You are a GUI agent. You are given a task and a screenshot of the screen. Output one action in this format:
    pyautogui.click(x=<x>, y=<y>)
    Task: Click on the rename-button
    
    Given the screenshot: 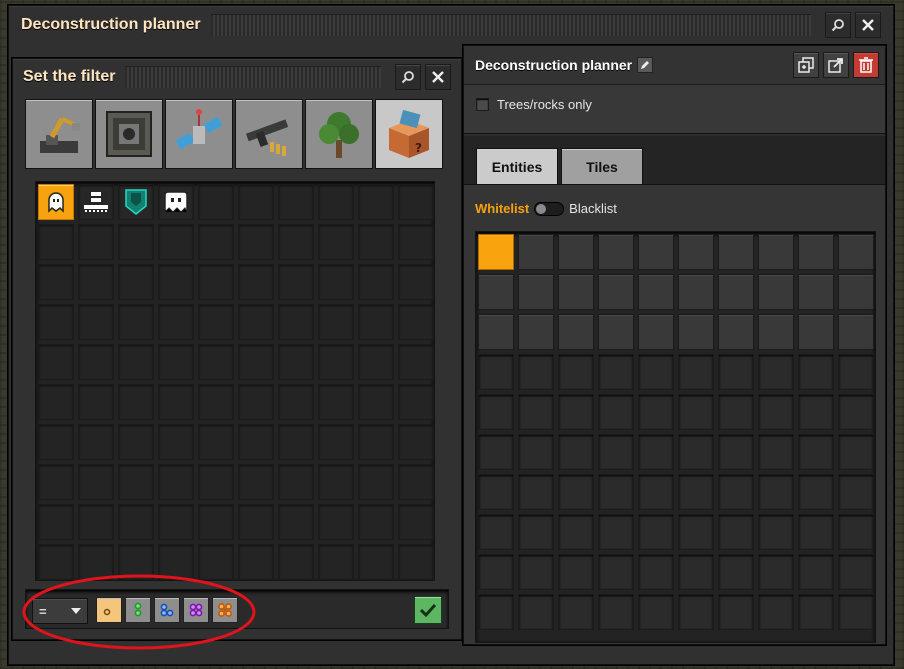 What is the action you would take?
    pyautogui.click(x=645, y=65)
    